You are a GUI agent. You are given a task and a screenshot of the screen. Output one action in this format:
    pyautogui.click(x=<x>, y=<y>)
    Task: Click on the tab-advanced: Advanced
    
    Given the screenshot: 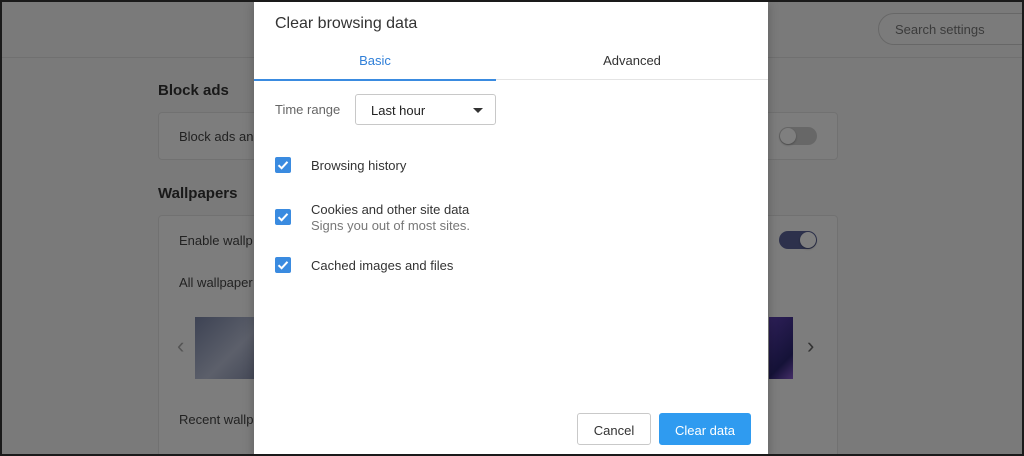 What is the action you would take?
    pyautogui.click(x=632, y=61)
    